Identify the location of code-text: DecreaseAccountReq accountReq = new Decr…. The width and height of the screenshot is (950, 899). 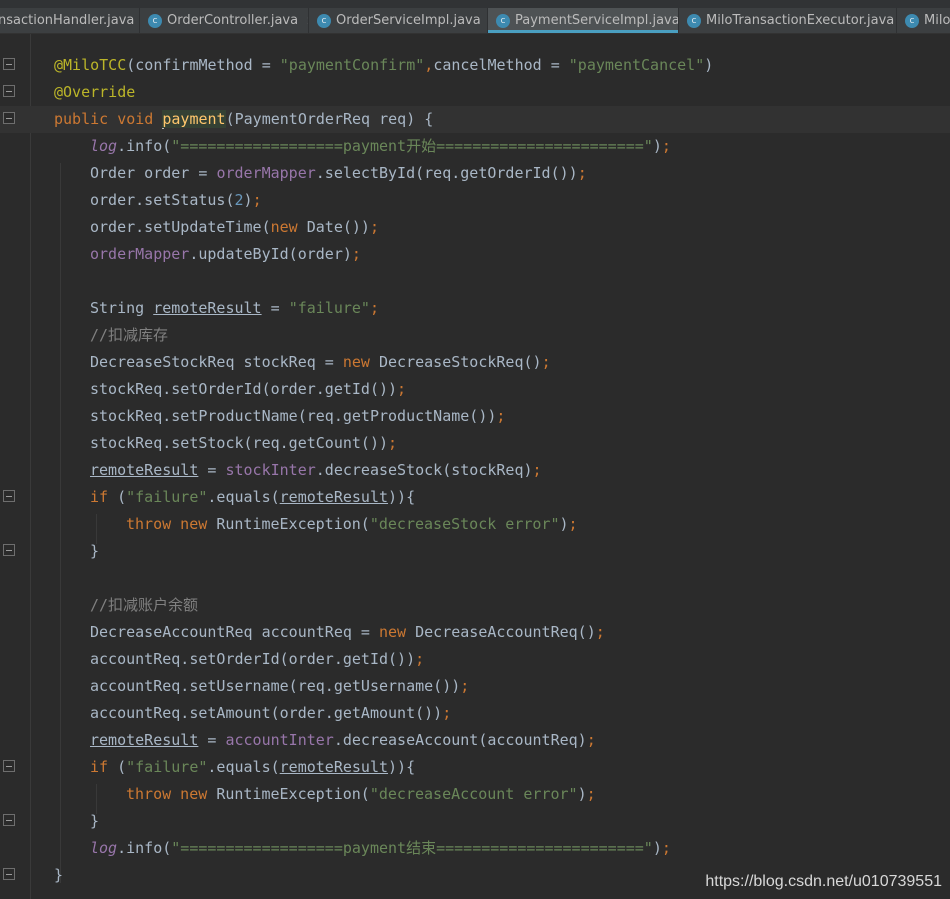
(347, 632).